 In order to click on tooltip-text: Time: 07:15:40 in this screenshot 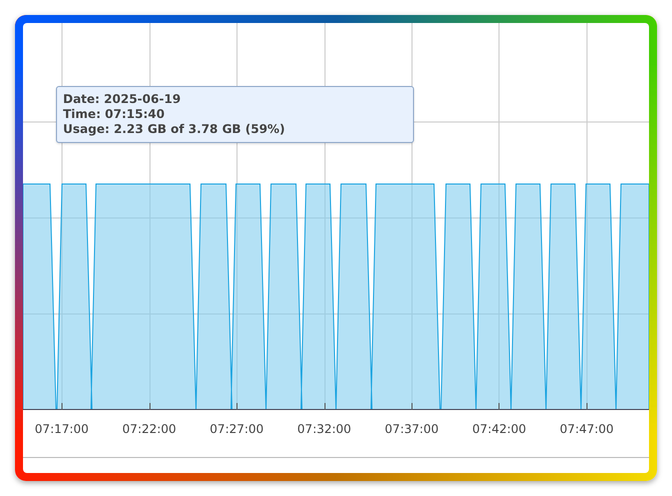, I will do `click(114, 114)`.